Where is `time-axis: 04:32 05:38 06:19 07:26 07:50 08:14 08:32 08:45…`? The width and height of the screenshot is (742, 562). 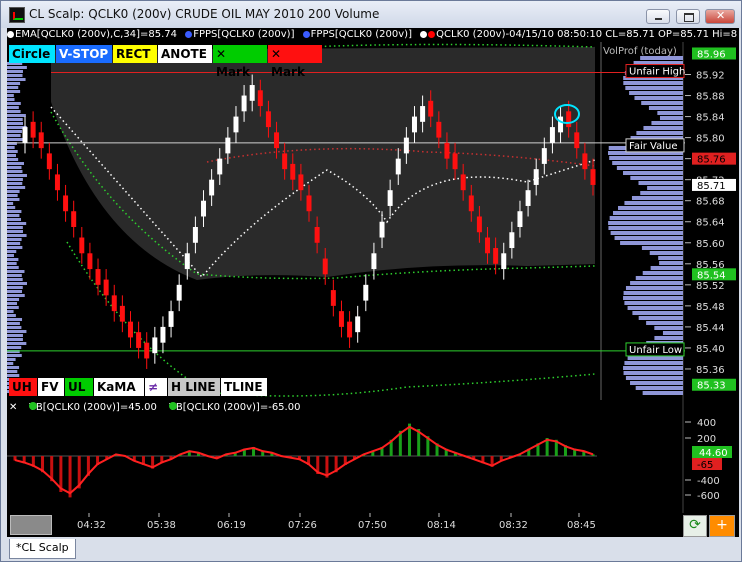
time-axis: 04:32 05:38 06:19 07:26 07:50 08:14 08:32 08:45… is located at coordinates (373, 525).